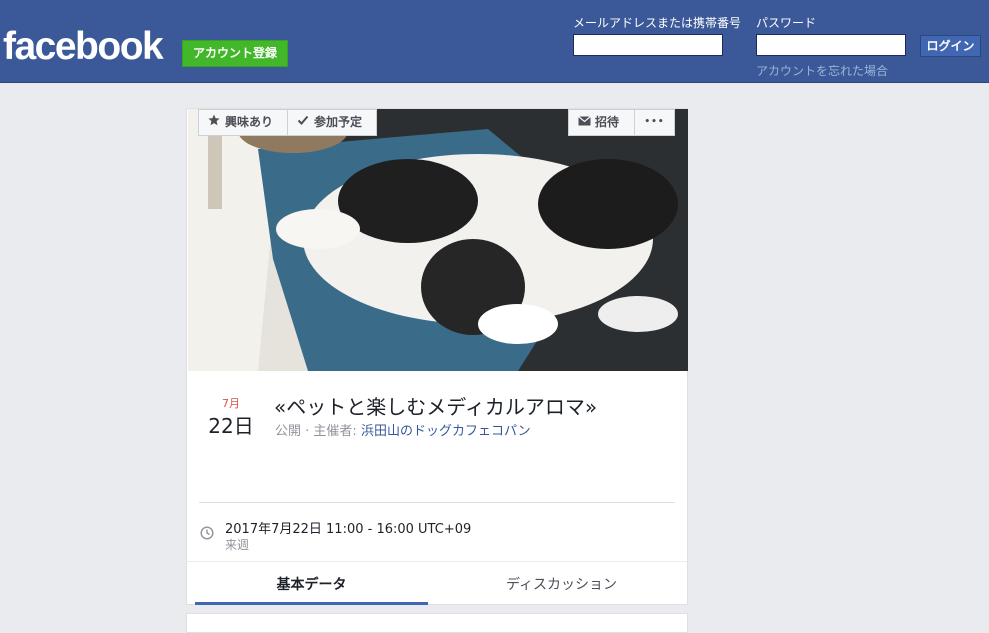 This screenshot has height=633, width=989. I want to click on host-prefix: 主催者:, so click(337, 431).